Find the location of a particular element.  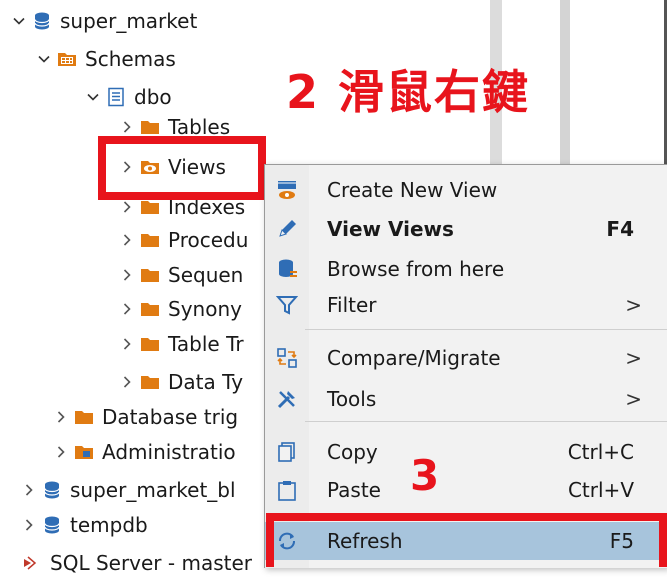

menu-item-browse-from-here: Browse from here is located at coordinates (466, 269).